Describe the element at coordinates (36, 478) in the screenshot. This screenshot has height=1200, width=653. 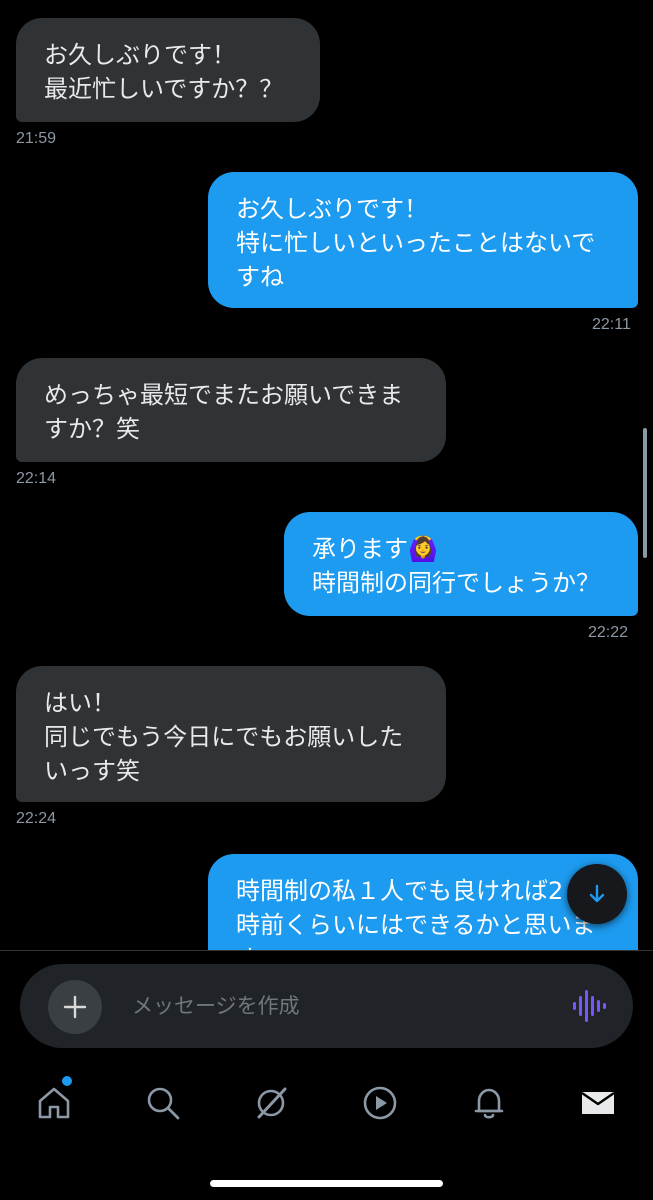
I see `message-timestamp: 22:14` at that location.